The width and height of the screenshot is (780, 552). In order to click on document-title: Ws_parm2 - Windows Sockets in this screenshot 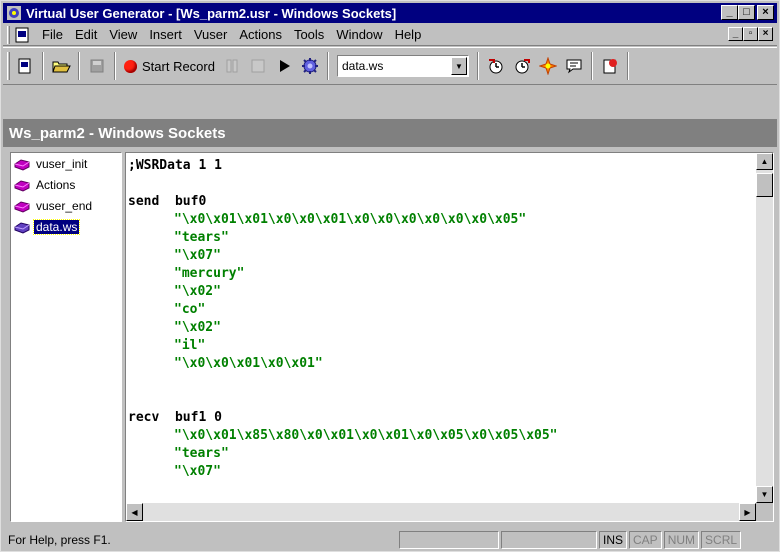, I will do `click(117, 133)`.